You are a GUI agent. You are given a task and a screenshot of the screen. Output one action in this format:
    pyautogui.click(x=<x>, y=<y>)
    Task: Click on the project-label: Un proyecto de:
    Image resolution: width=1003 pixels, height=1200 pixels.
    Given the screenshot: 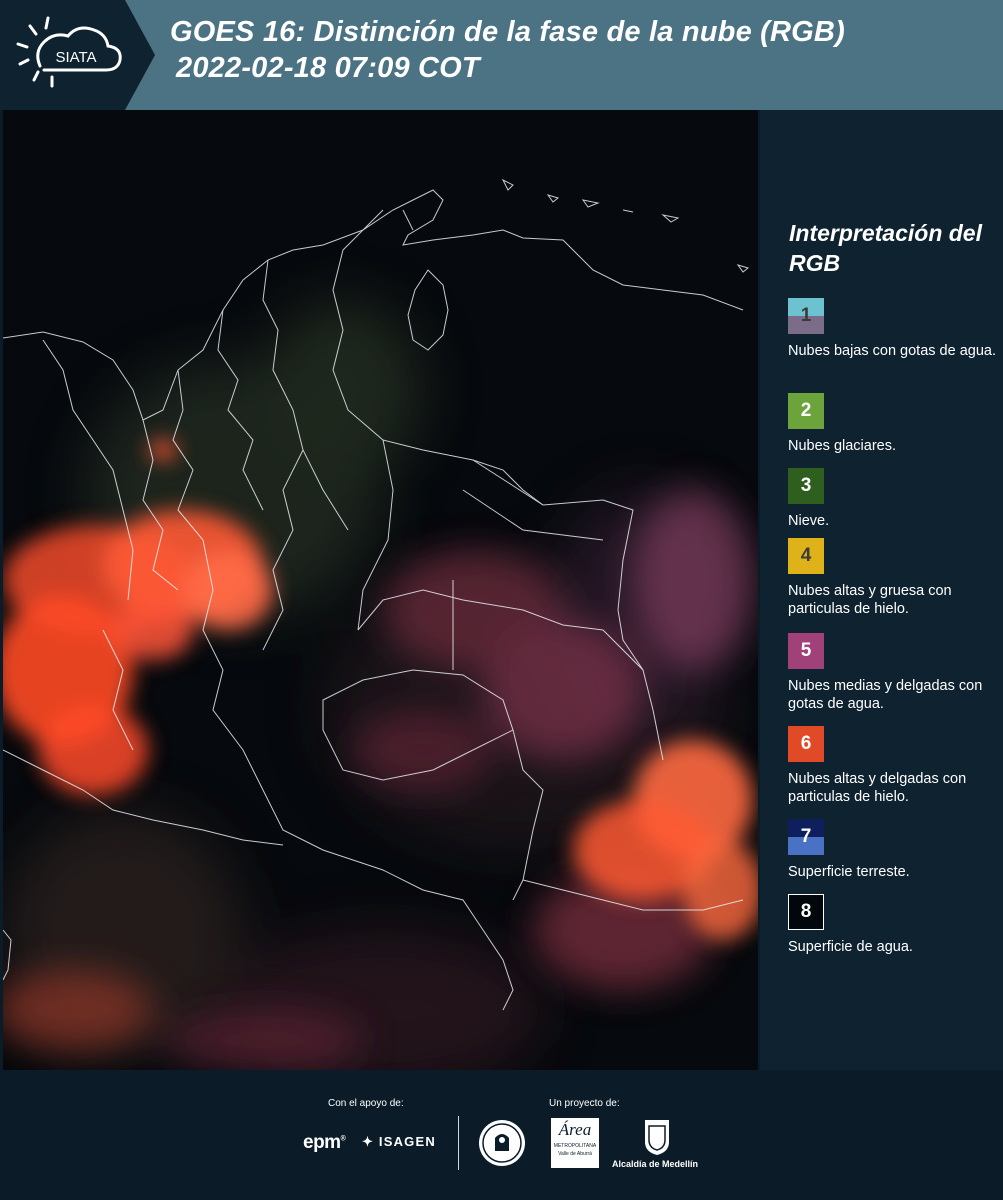 What is the action you would take?
    pyautogui.click(x=584, y=1103)
    